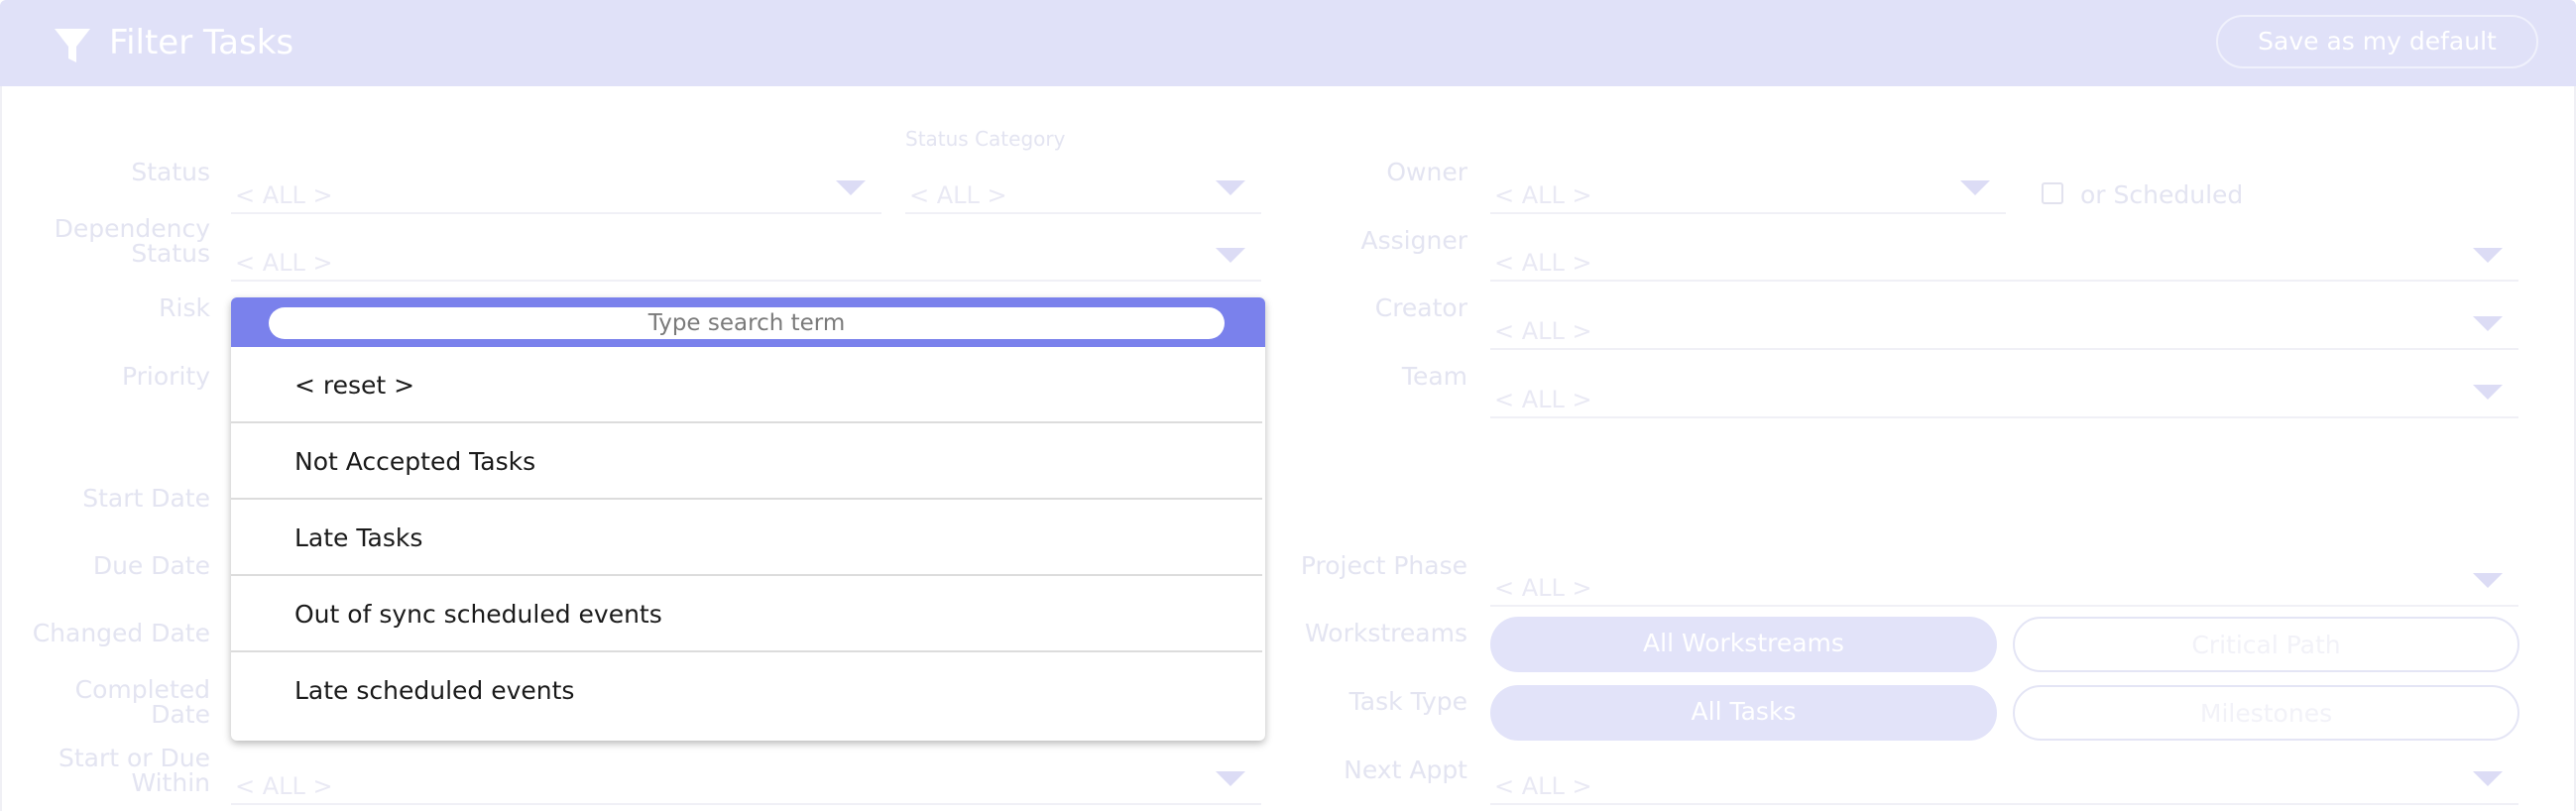 This screenshot has height=811, width=2576. I want to click on due-date-label: Due Date, so click(151, 566).